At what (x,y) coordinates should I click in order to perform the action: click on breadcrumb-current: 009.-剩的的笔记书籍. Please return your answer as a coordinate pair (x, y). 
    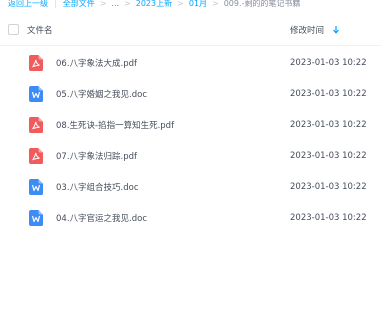
    Looking at the image, I should click on (262, 4).